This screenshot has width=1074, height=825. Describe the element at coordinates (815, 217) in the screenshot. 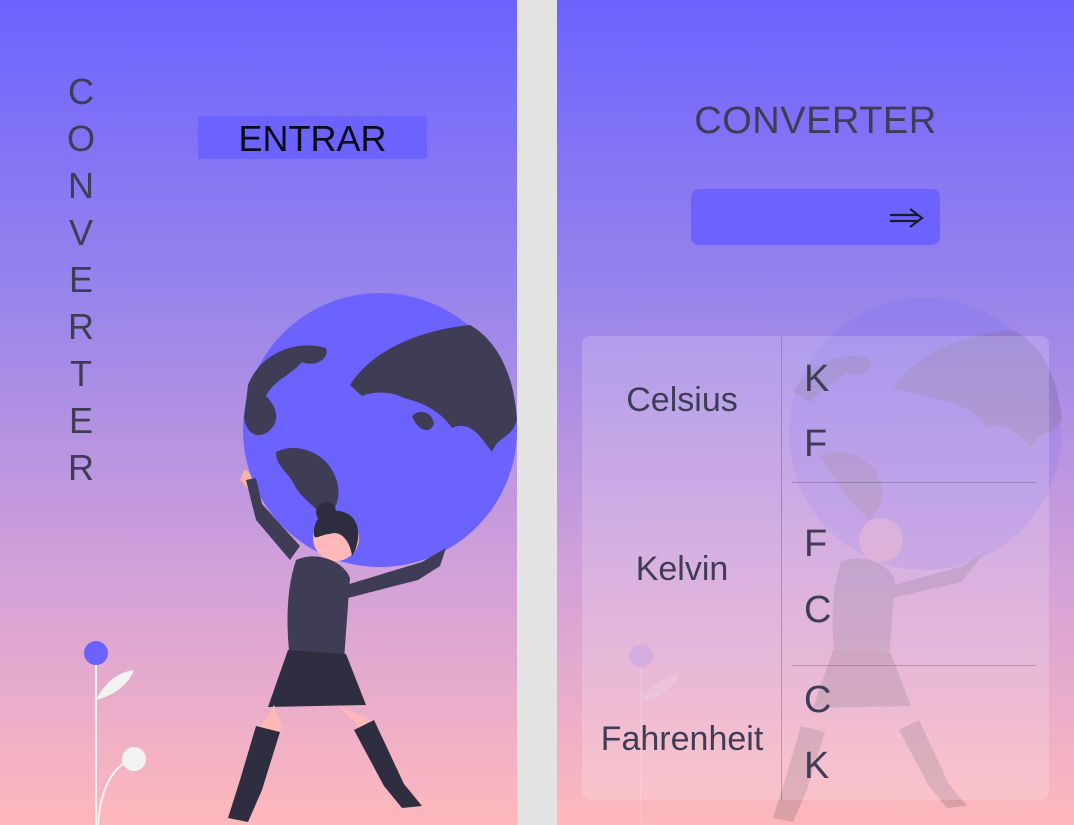

I see `convert-go-button` at that location.